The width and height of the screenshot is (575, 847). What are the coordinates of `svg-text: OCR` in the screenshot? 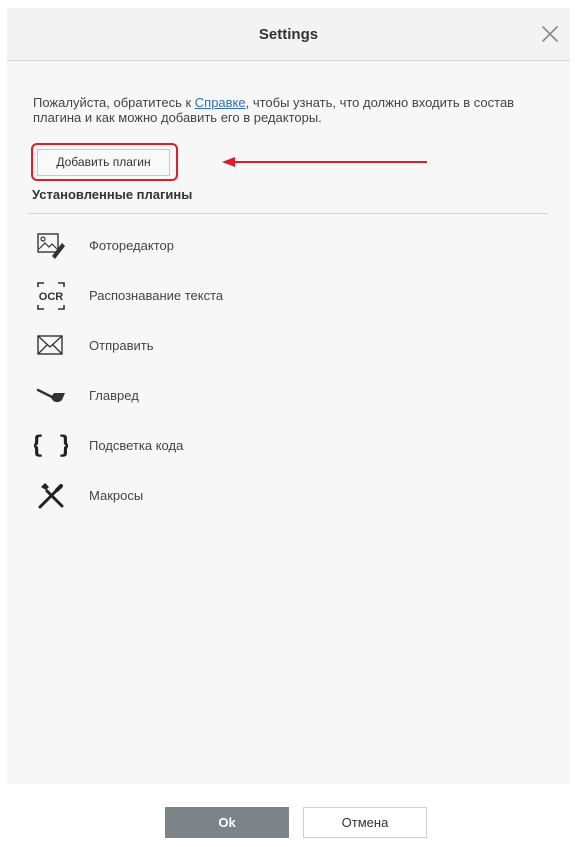 It's located at (51, 297).